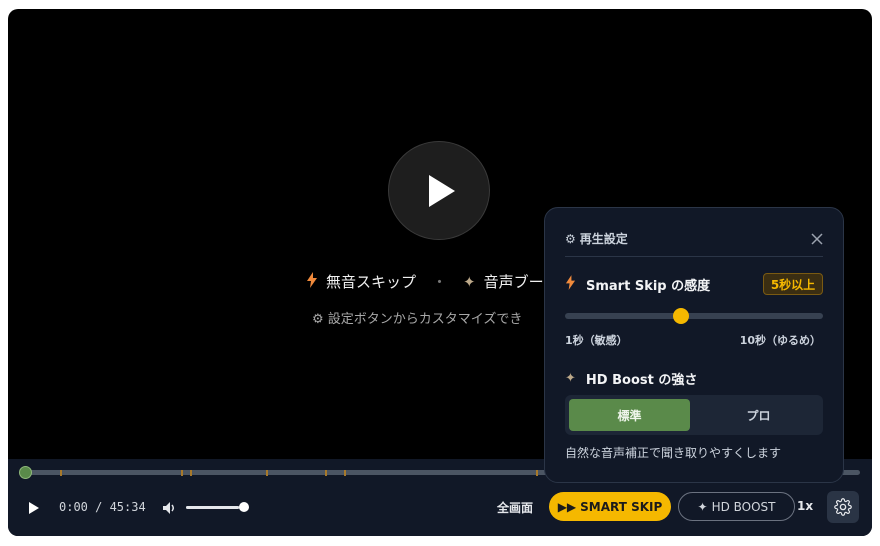 Image resolution: width=880 pixels, height=546 pixels. I want to click on close-icon, so click(817, 239).